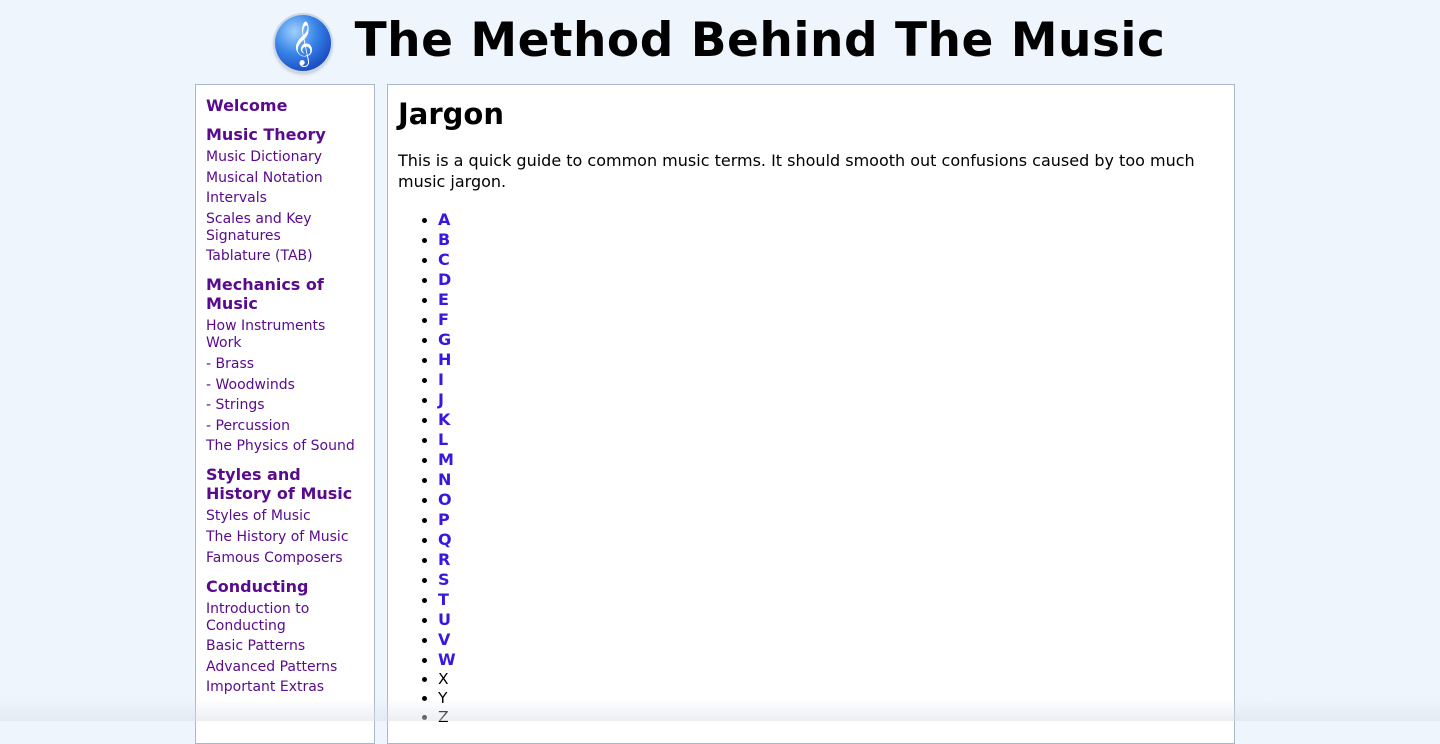 The image size is (1440, 744). I want to click on nav-link-percussion: - Percussion, so click(285, 426).